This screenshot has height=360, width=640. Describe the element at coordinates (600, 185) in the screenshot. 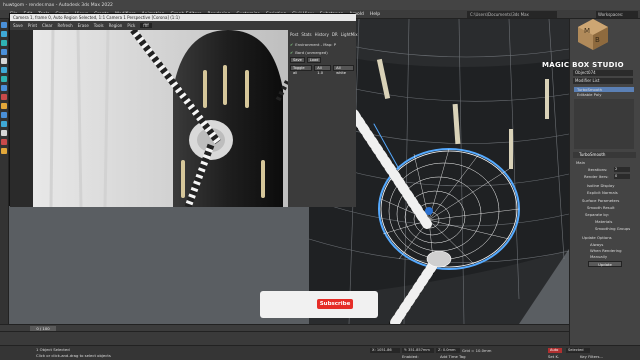

I see `isoline-display-checkbox: Isoline Display` at that location.